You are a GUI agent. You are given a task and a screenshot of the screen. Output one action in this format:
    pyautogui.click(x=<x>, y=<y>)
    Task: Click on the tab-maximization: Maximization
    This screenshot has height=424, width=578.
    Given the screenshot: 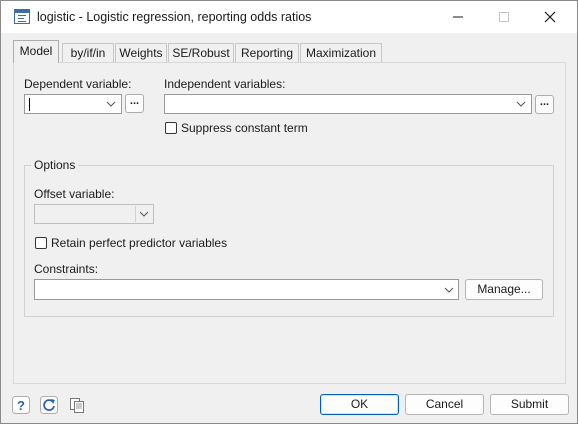 What is the action you would take?
    pyautogui.click(x=341, y=53)
    